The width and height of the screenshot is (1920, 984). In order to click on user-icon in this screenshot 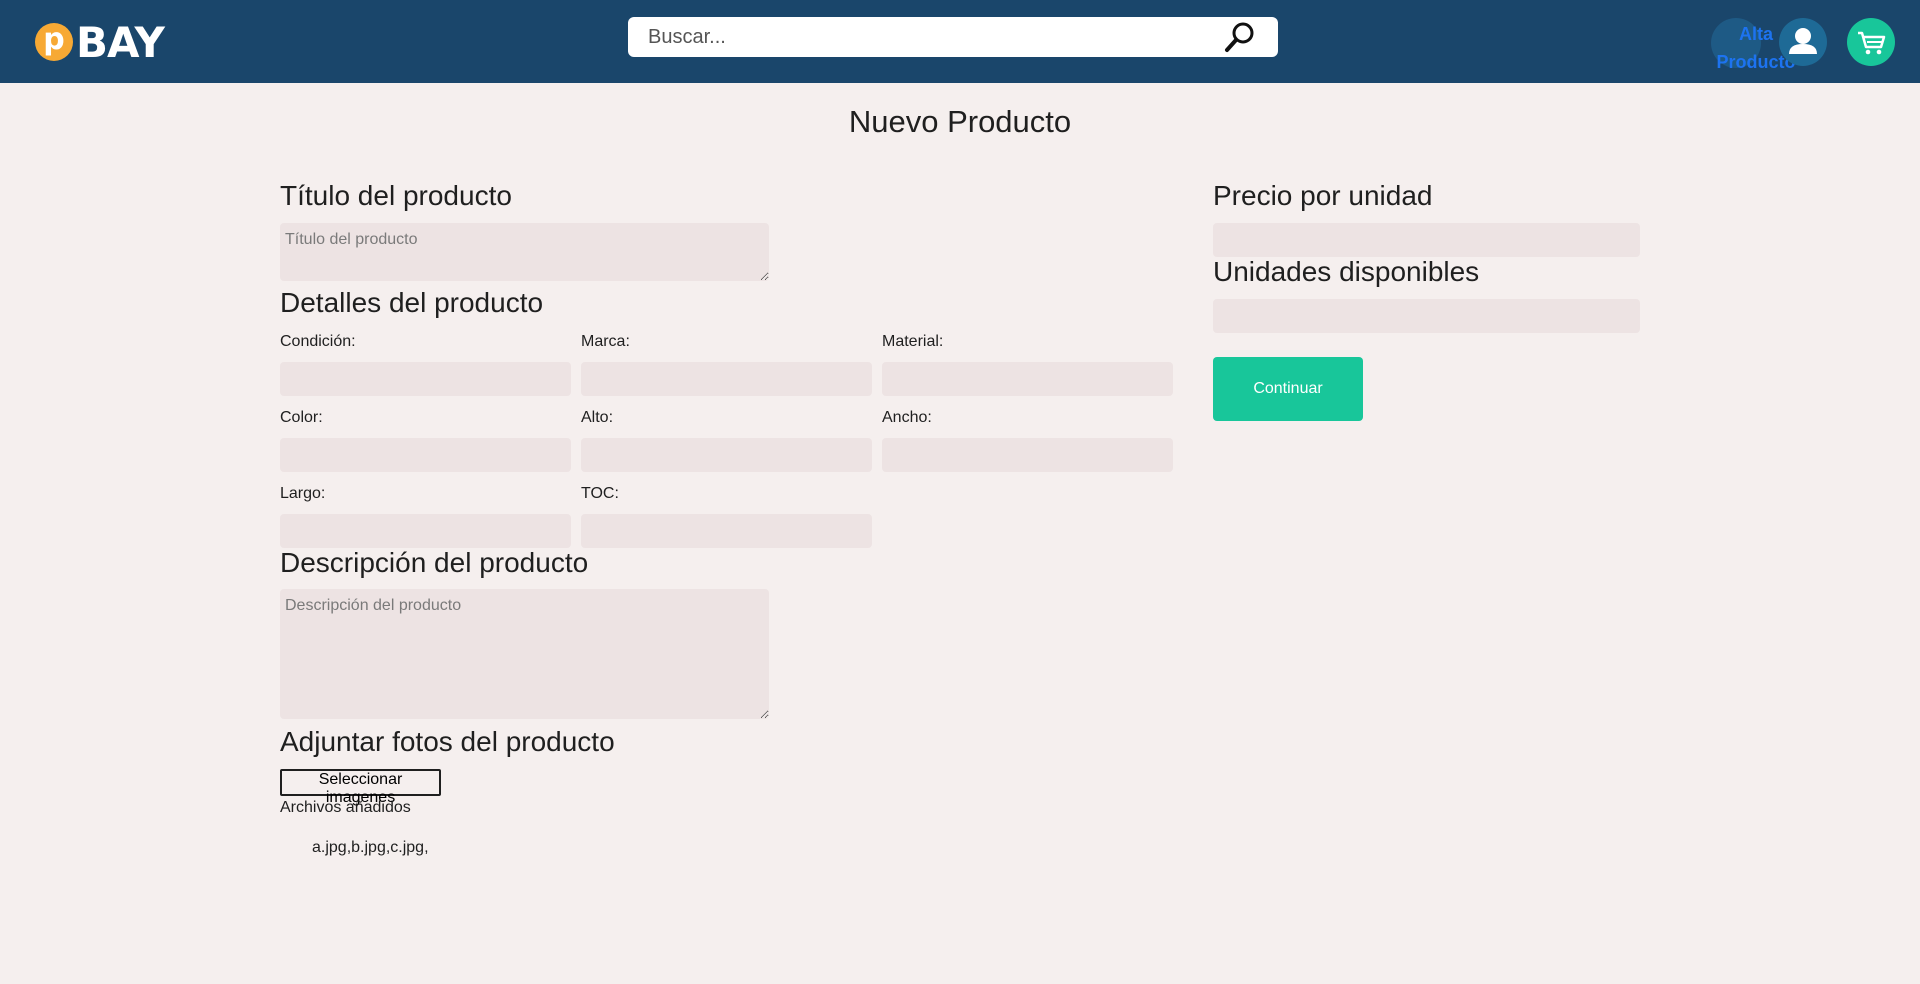, I will do `click(1803, 41)`.